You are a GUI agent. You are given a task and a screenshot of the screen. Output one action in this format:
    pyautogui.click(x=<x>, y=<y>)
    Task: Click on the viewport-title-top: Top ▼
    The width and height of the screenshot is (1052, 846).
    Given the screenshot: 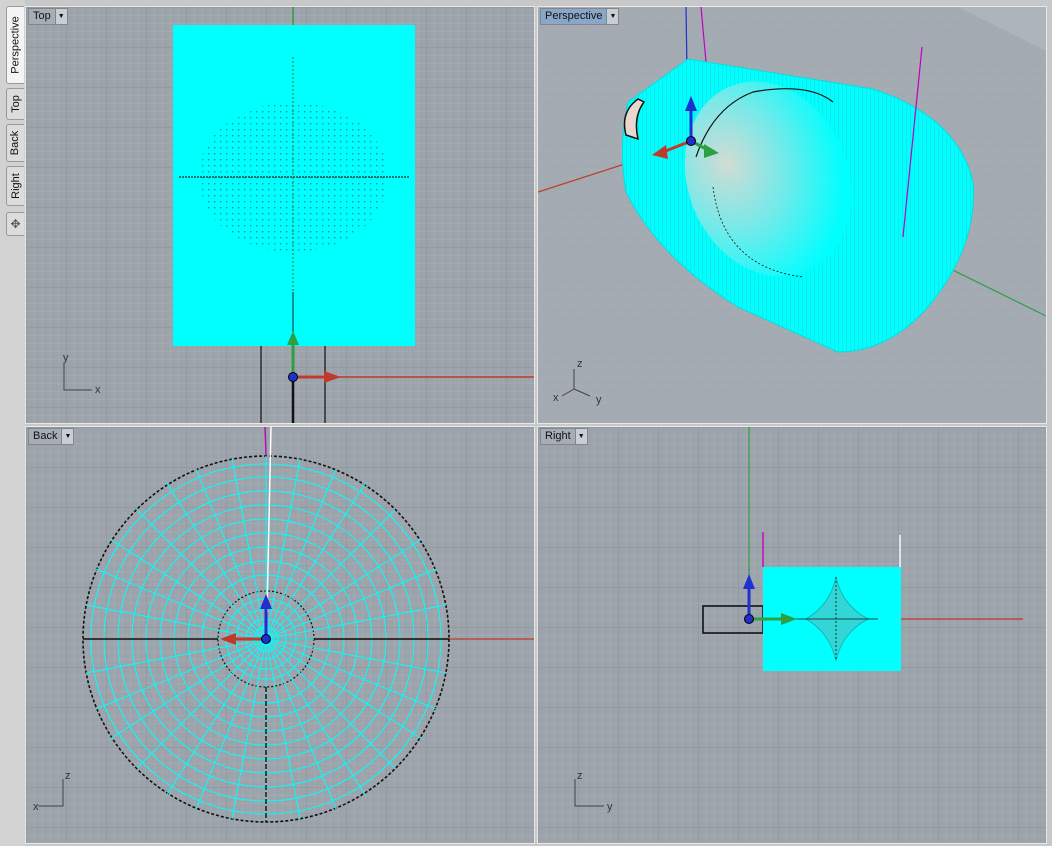 What is the action you would take?
    pyautogui.click(x=48, y=16)
    